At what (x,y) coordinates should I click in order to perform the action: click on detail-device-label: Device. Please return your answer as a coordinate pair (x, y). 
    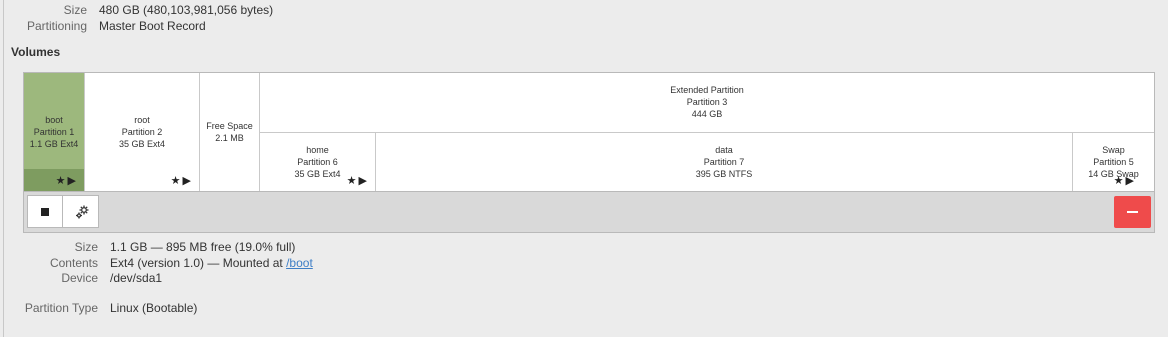
    Looking at the image, I should click on (79, 278).